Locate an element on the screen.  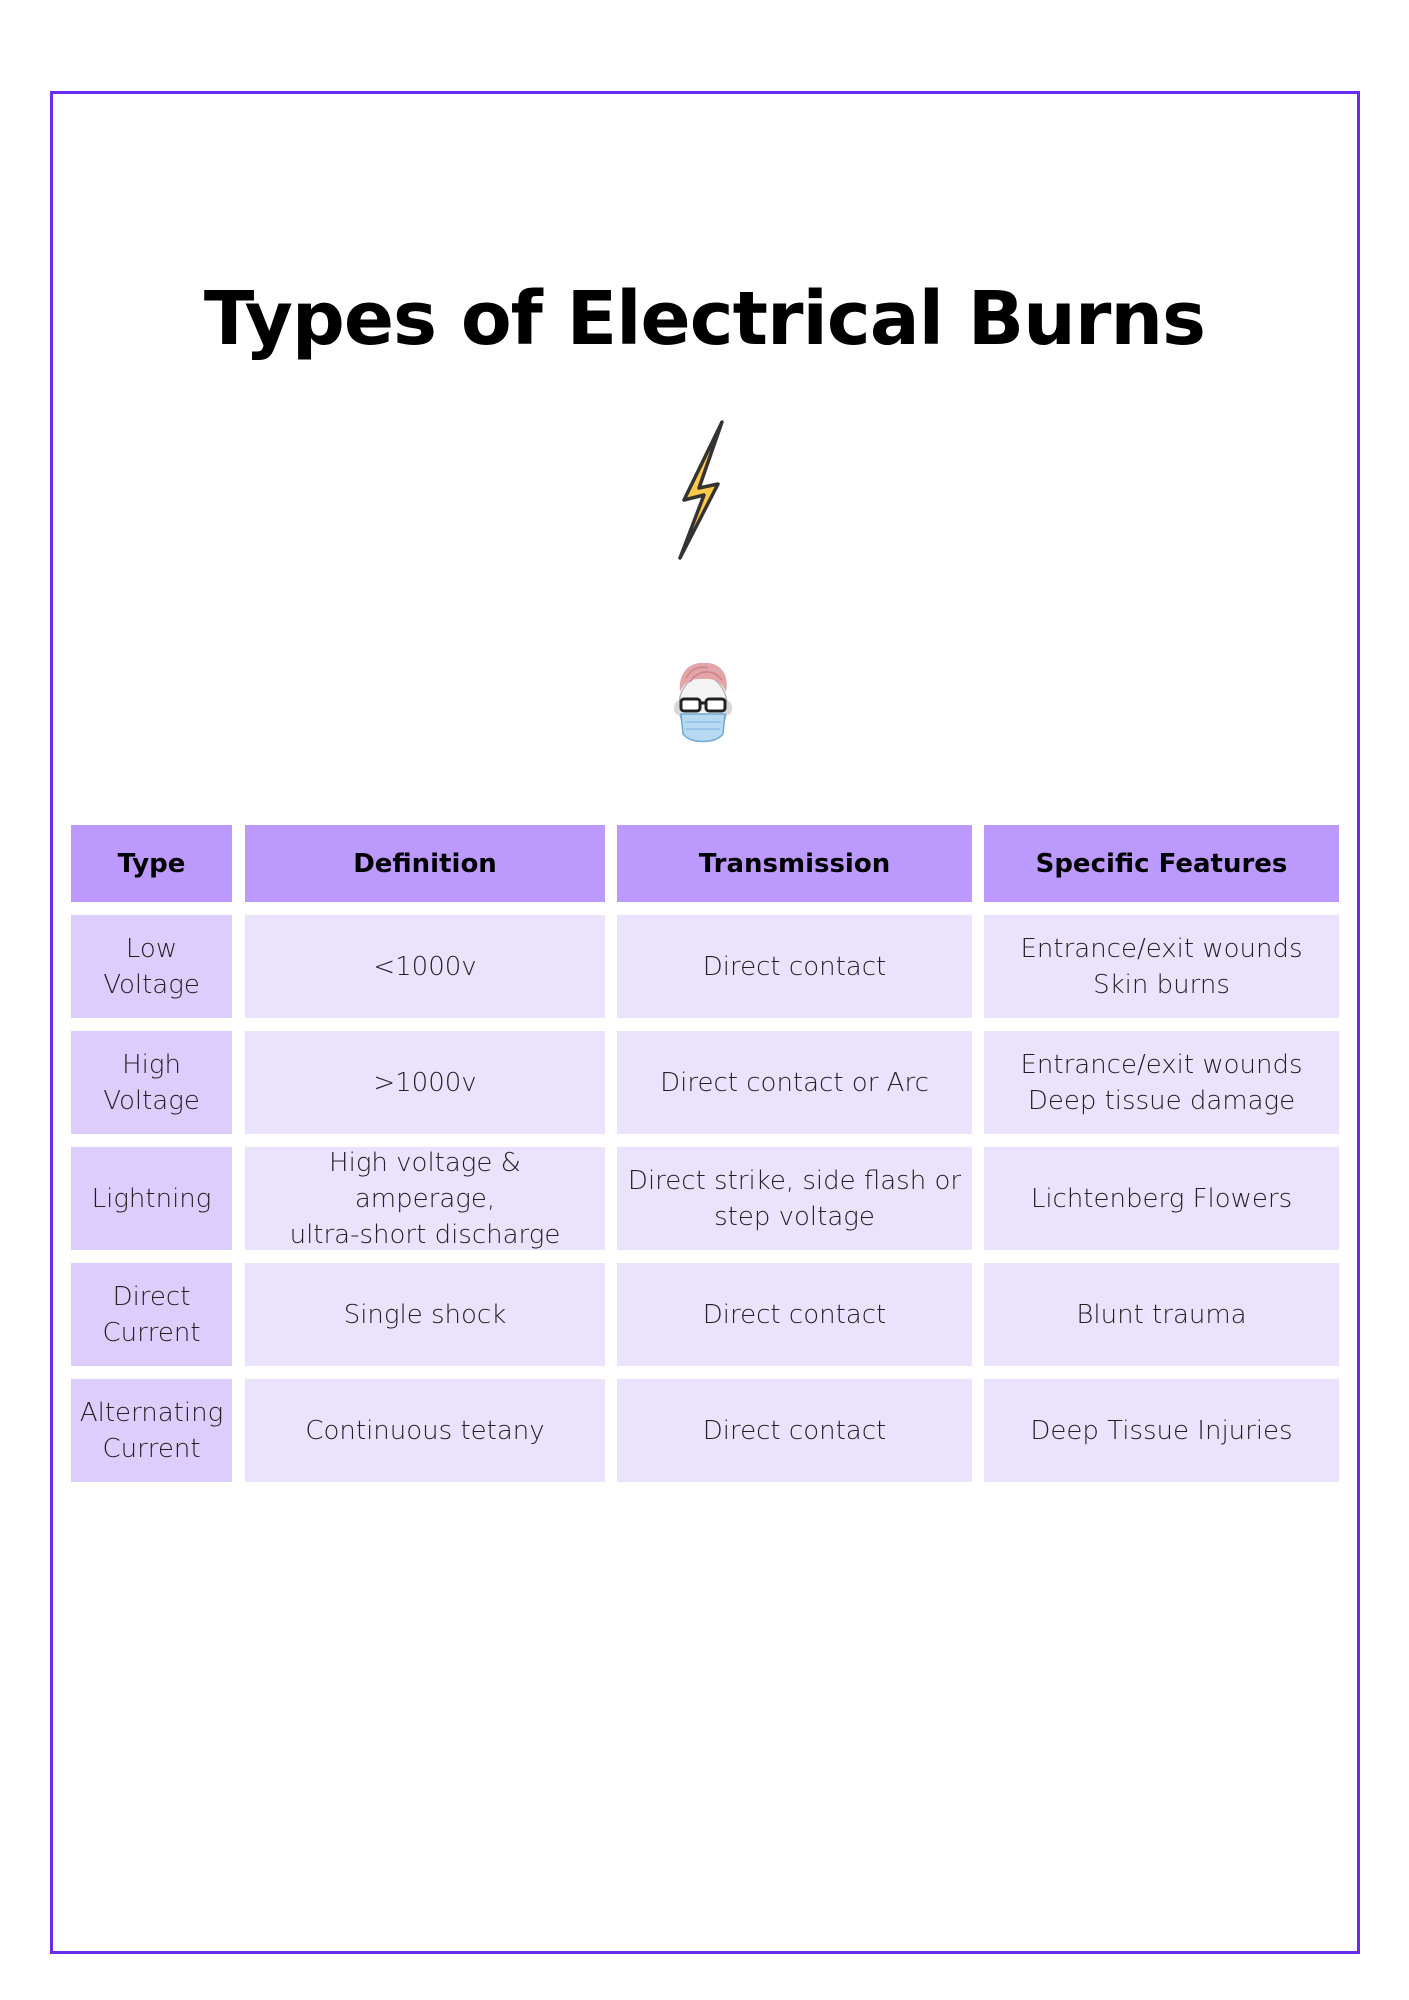
row-low-voltage-definition: <1000v is located at coordinates (425, 966).